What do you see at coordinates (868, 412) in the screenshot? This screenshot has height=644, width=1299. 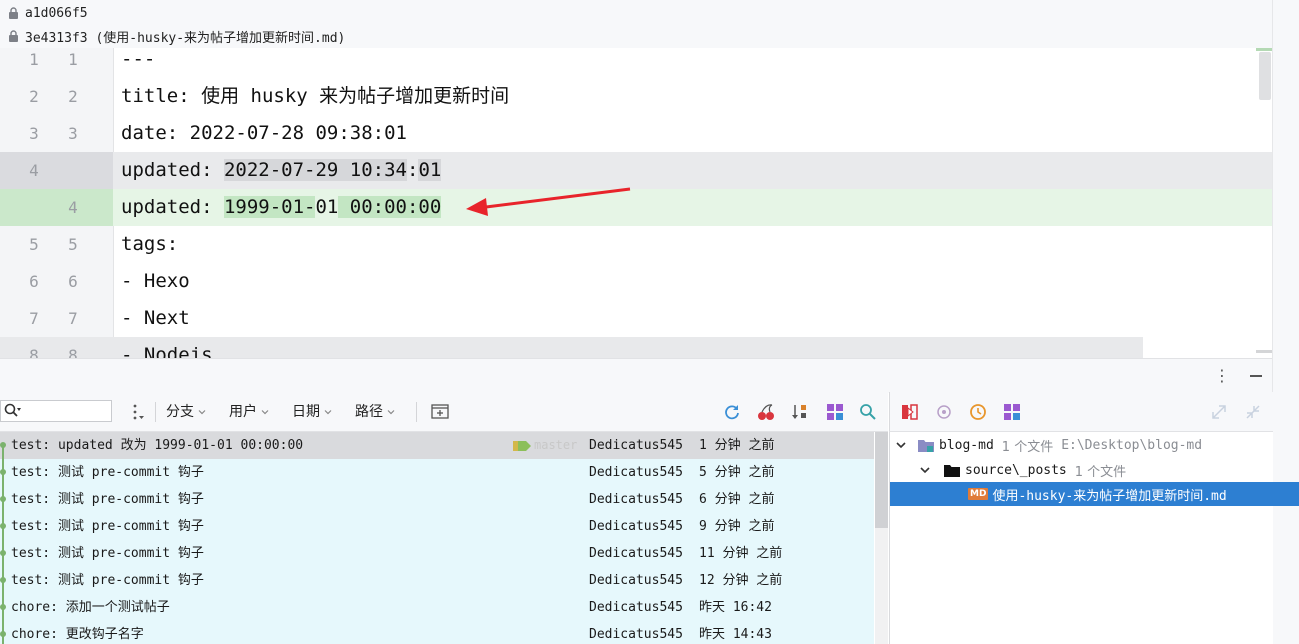 I see `find-icon` at bounding box center [868, 412].